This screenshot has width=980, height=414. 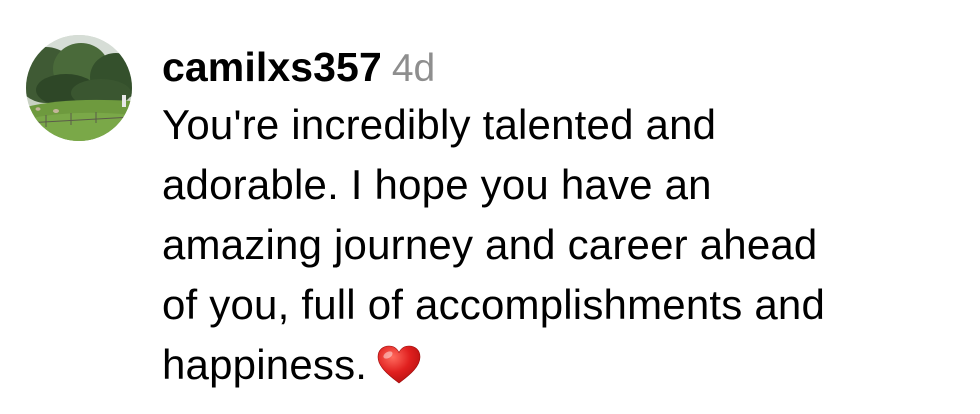 I want to click on avatar-landscape-image, so click(x=79, y=88).